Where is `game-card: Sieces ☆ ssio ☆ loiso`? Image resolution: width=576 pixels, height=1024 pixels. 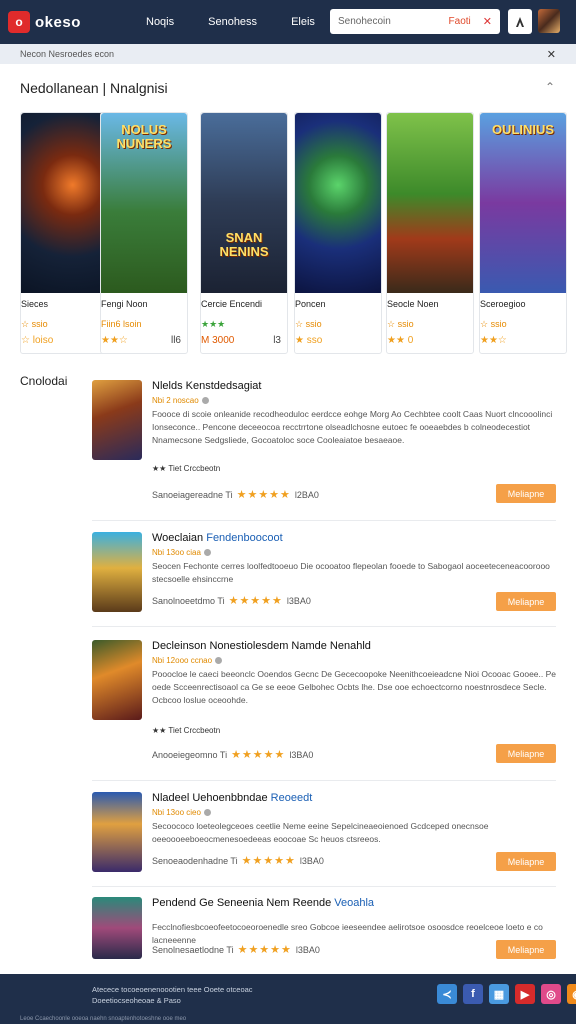 game-card: Sieces ☆ ssio ☆ loiso is located at coordinates (64, 233).